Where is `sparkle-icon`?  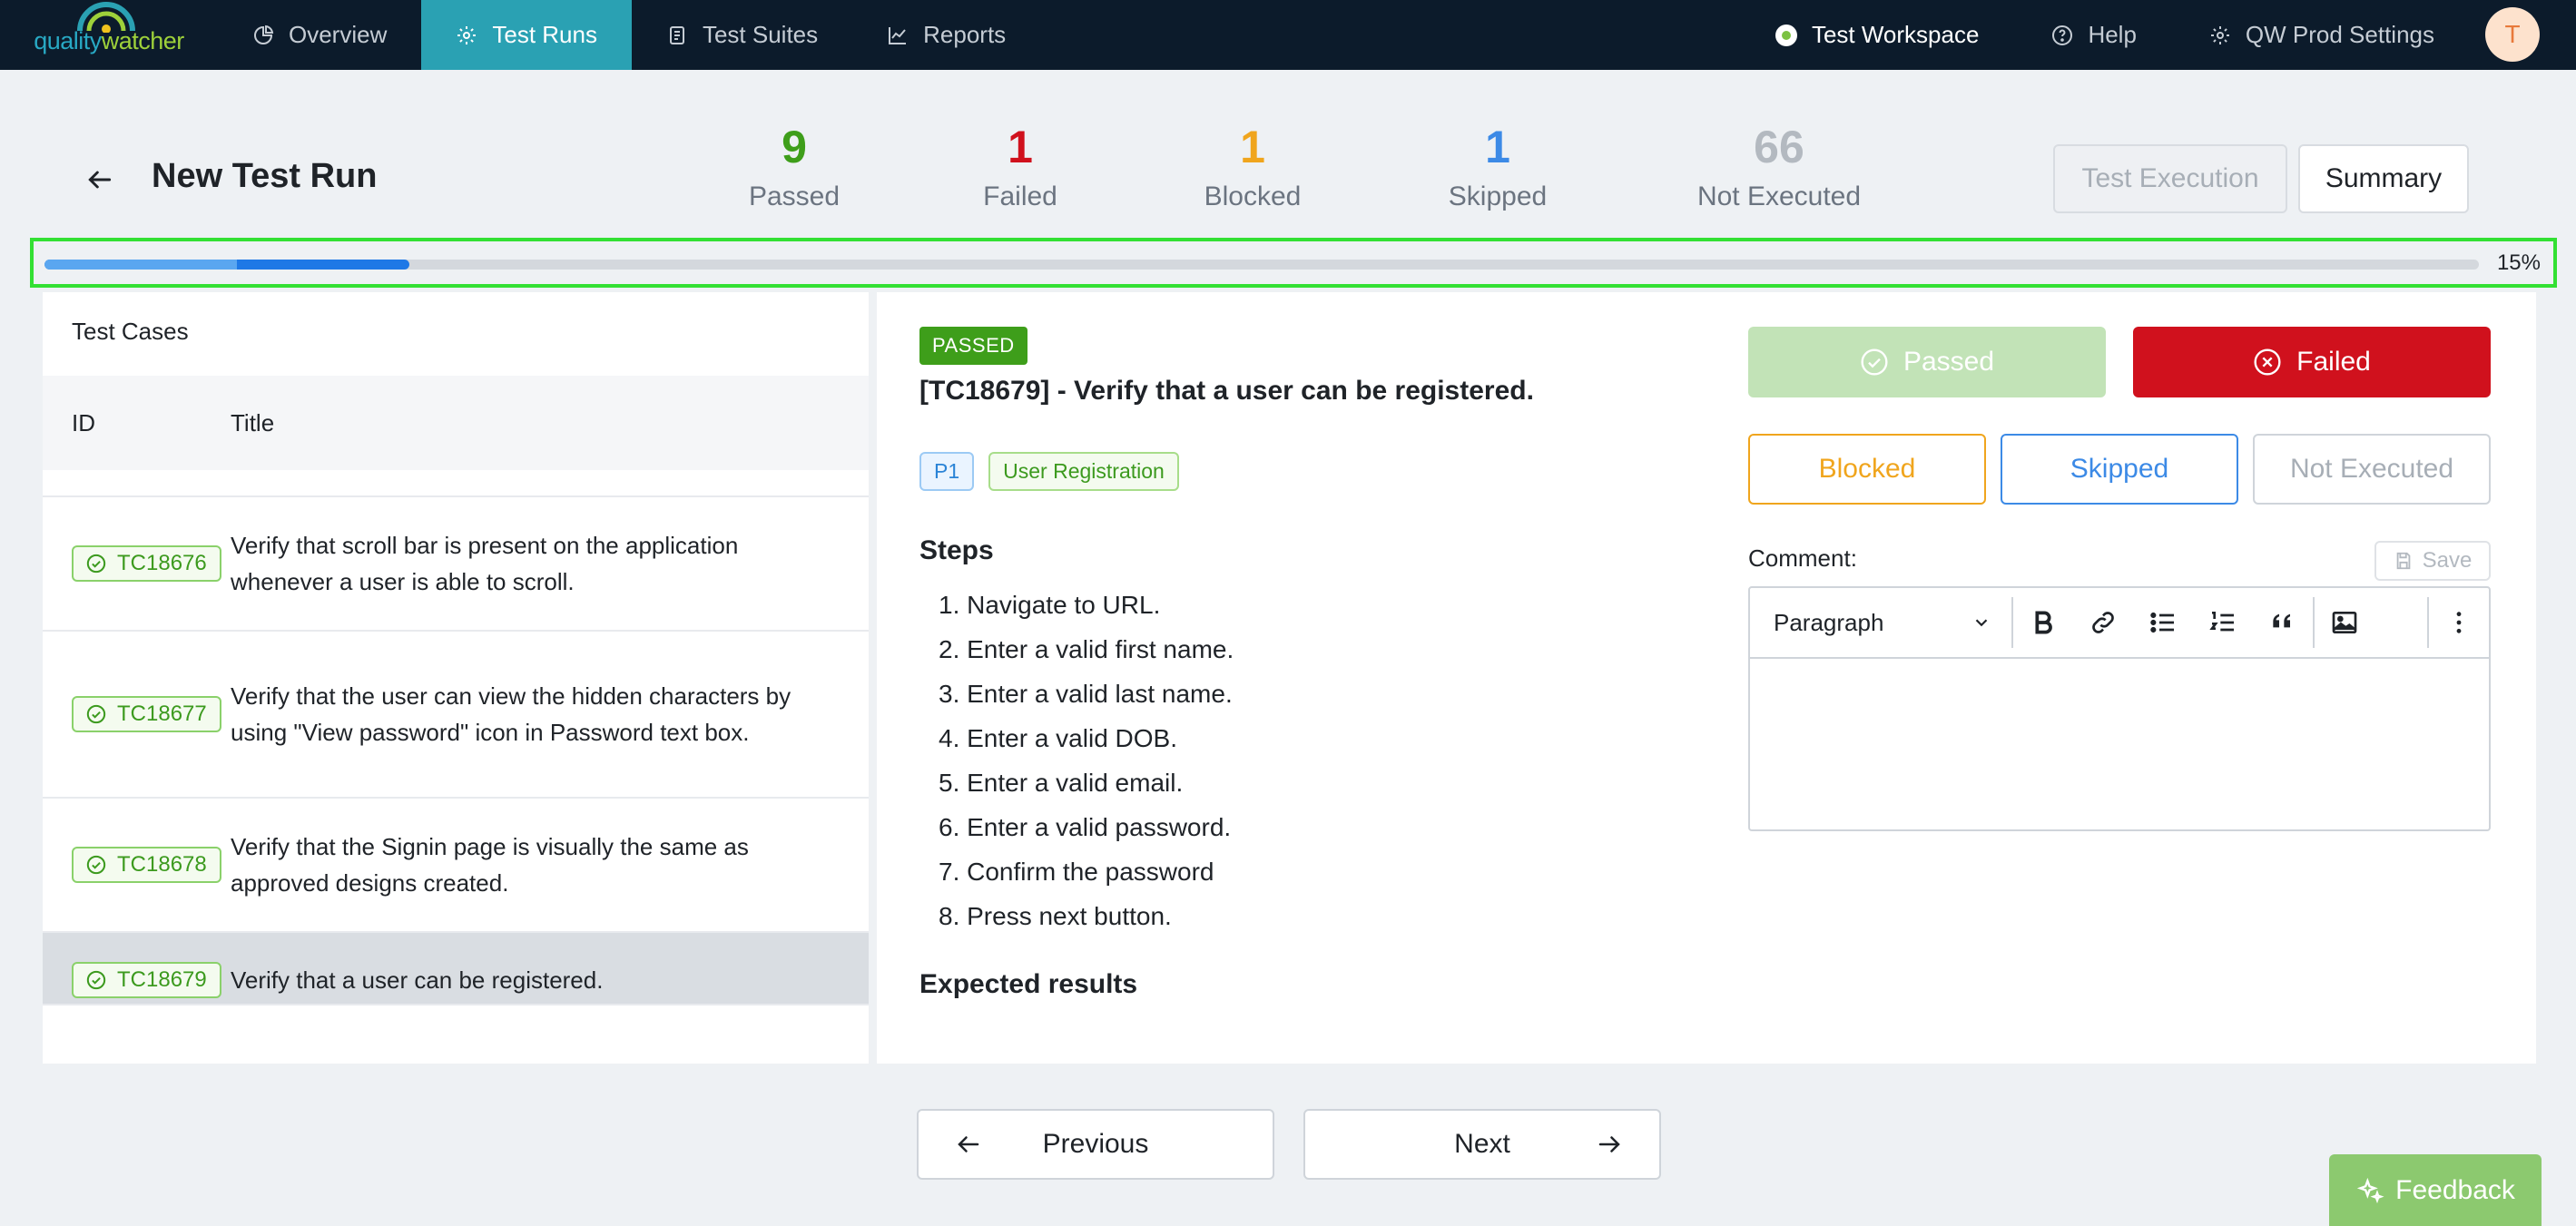
sparkle-icon is located at coordinates (2370, 1190).